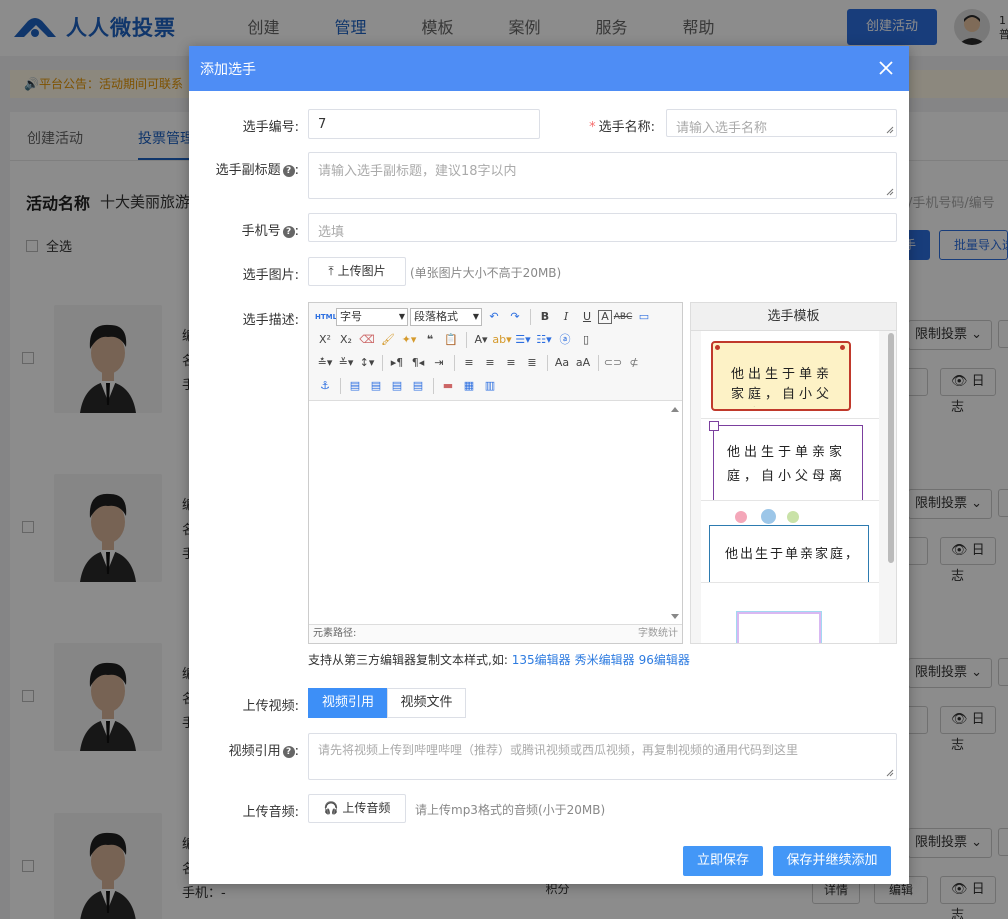 The image size is (1008, 919). I want to click on image-left-icon: ▤, so click(376, 386).